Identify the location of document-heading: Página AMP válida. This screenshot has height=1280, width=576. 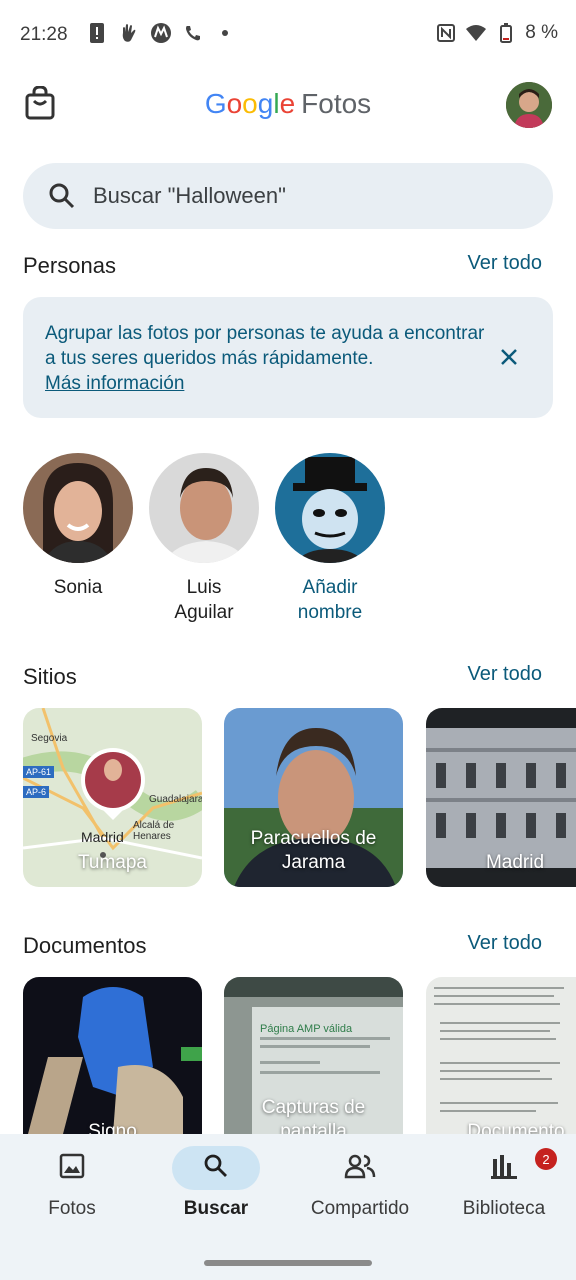
(306, 1029).